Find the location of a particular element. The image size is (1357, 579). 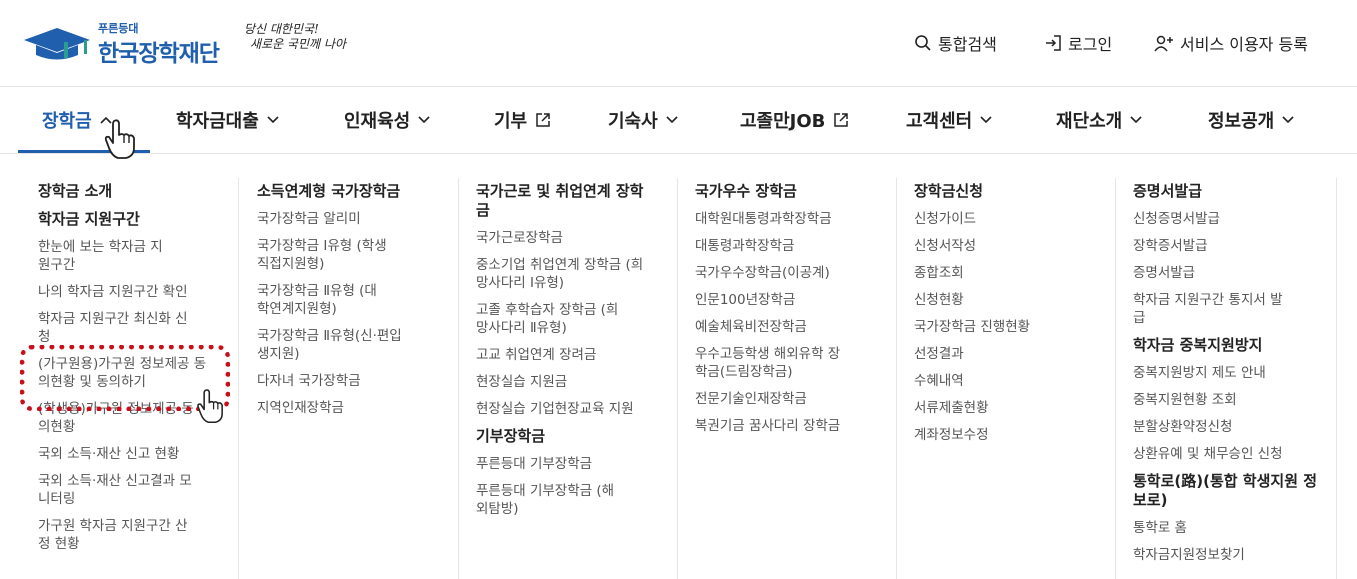

nav-label: 고졸만JOB is located at coordinates (783, 121).